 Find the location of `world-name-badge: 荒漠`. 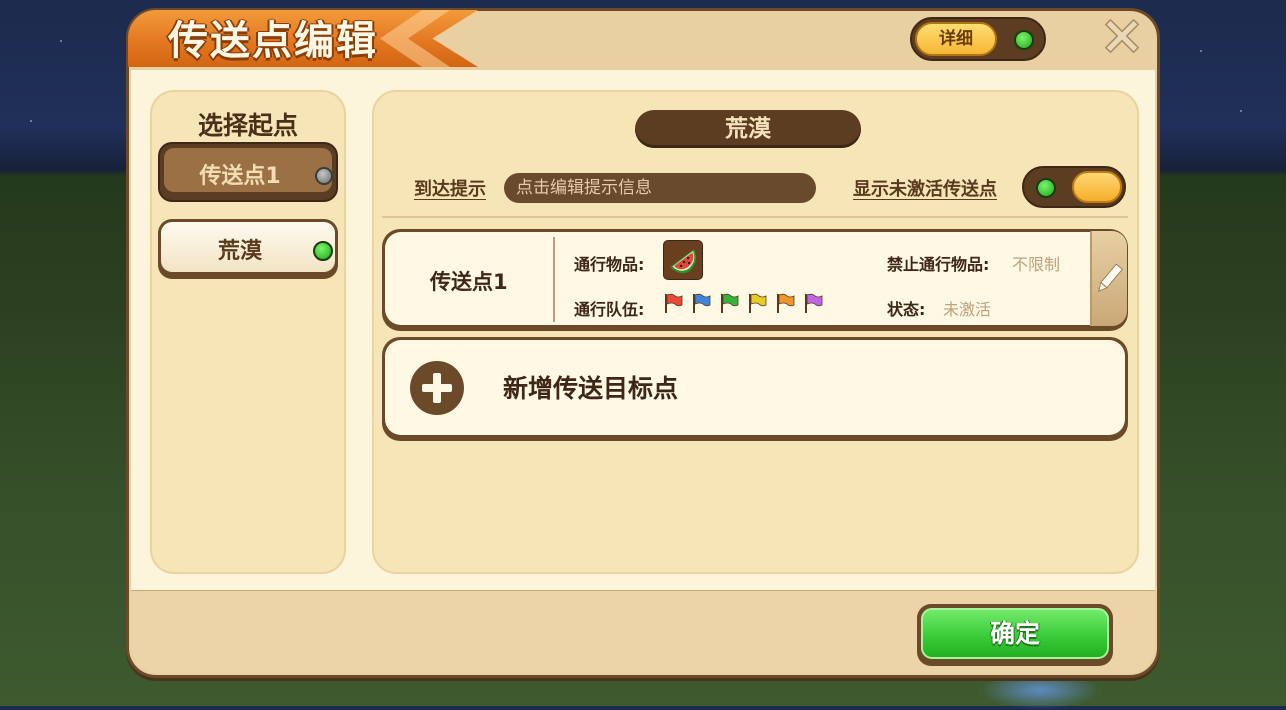

world-name-badge: 荒漠 is located at coordinates (748, 129).